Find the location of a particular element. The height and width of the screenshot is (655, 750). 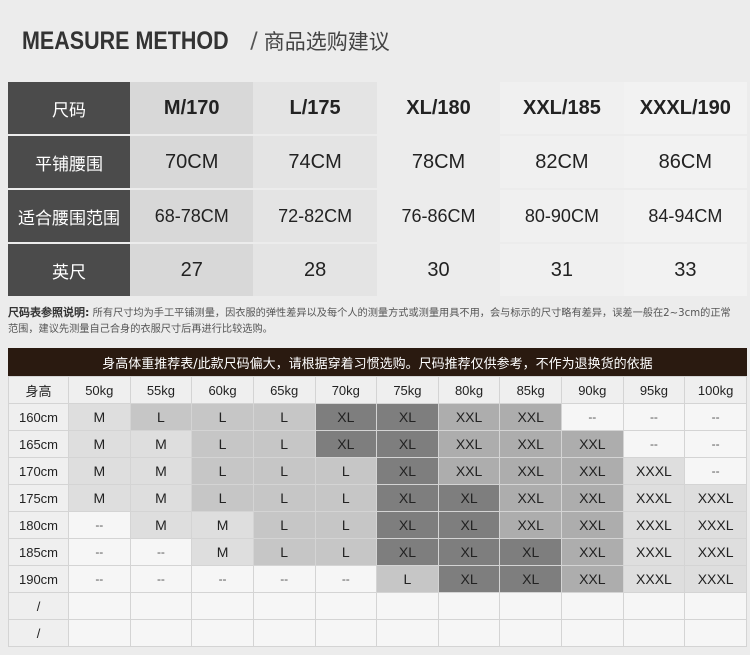

height-header: / is located at coordinates (38, 633).